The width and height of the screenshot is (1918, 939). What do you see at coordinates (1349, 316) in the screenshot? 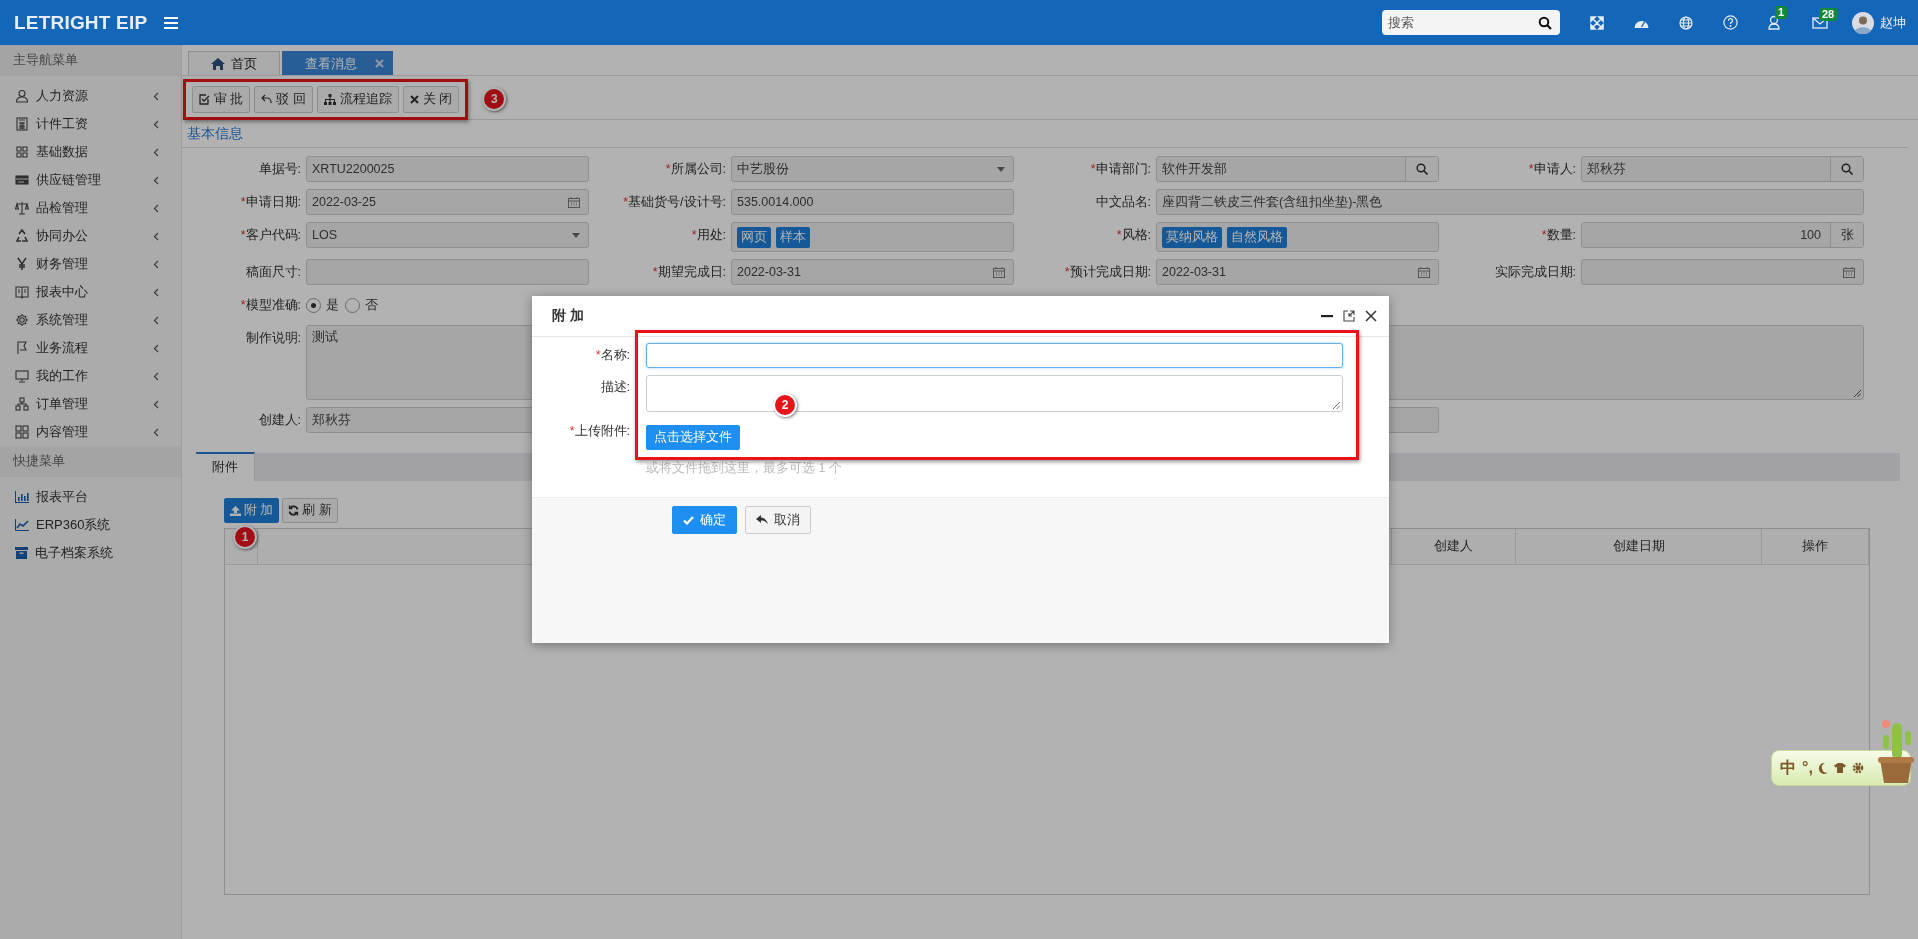
I see `maximize-icon` at bounding box center [1349, 316].